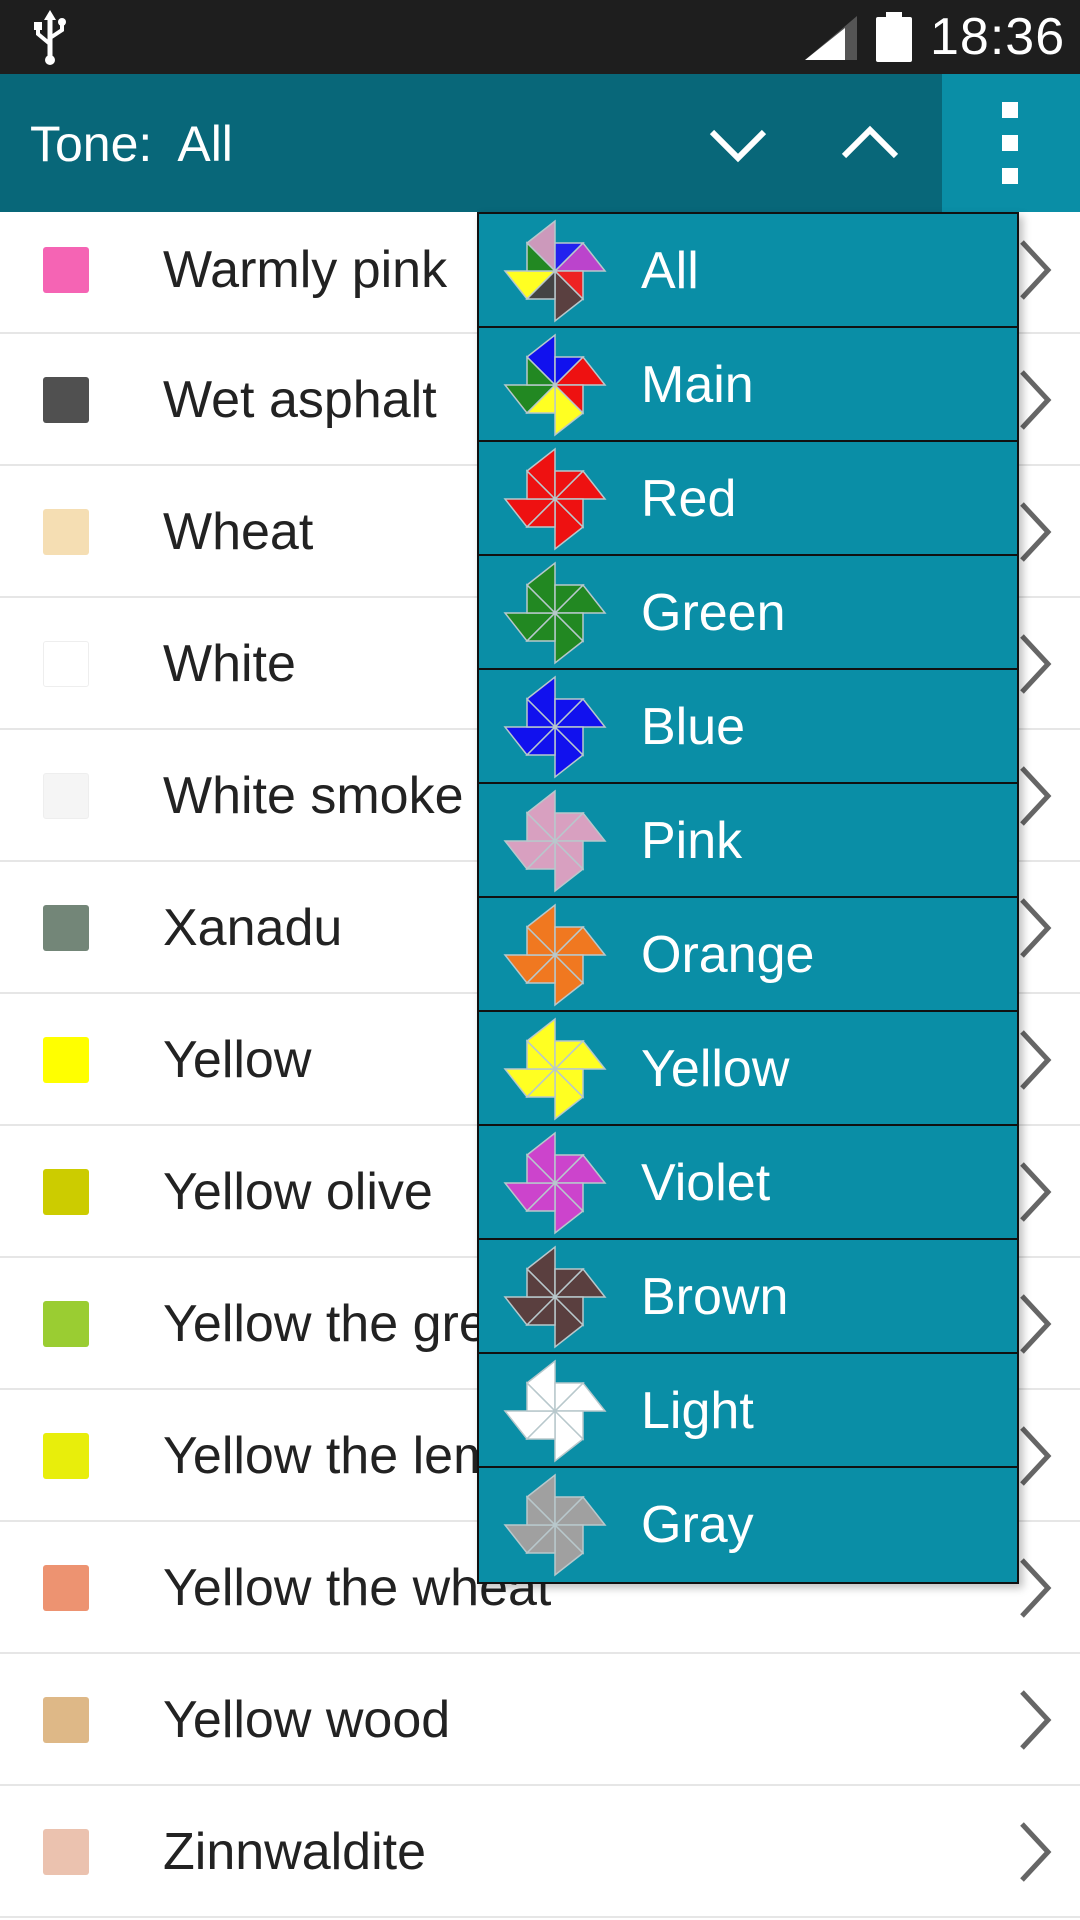 The image size is (1080, 1920). Describe the element at coordinates (831, 38) in the screenshot. I see `signal-icon` at that location.